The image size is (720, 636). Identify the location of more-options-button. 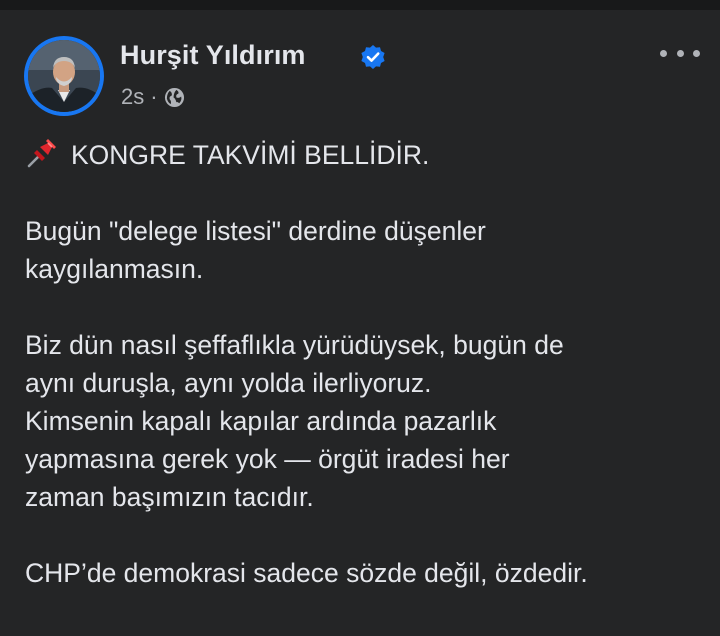
(680, 53).